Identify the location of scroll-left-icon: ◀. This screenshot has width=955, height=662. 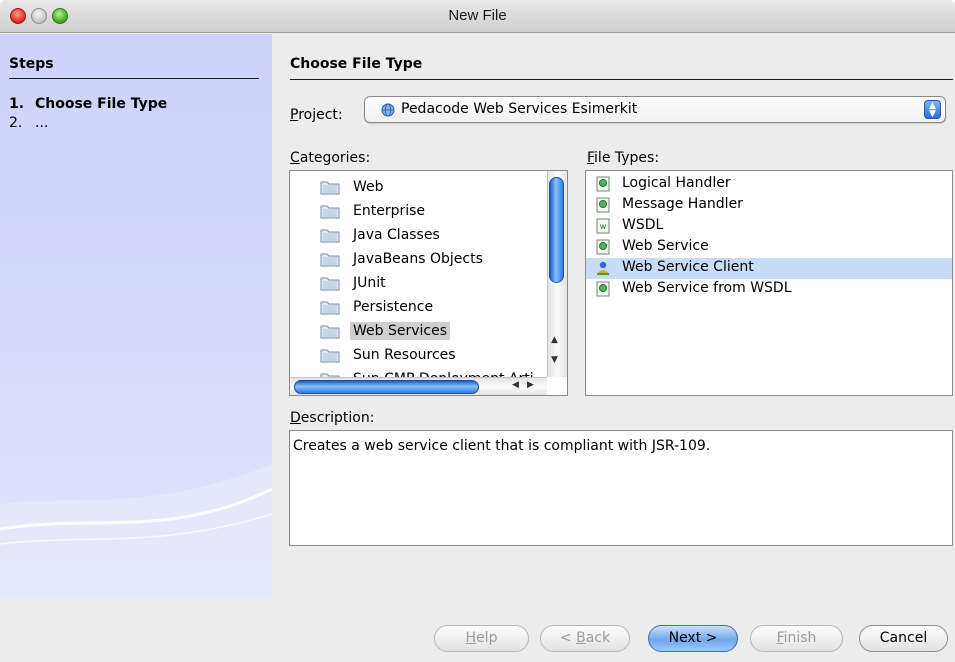
(515, 385).